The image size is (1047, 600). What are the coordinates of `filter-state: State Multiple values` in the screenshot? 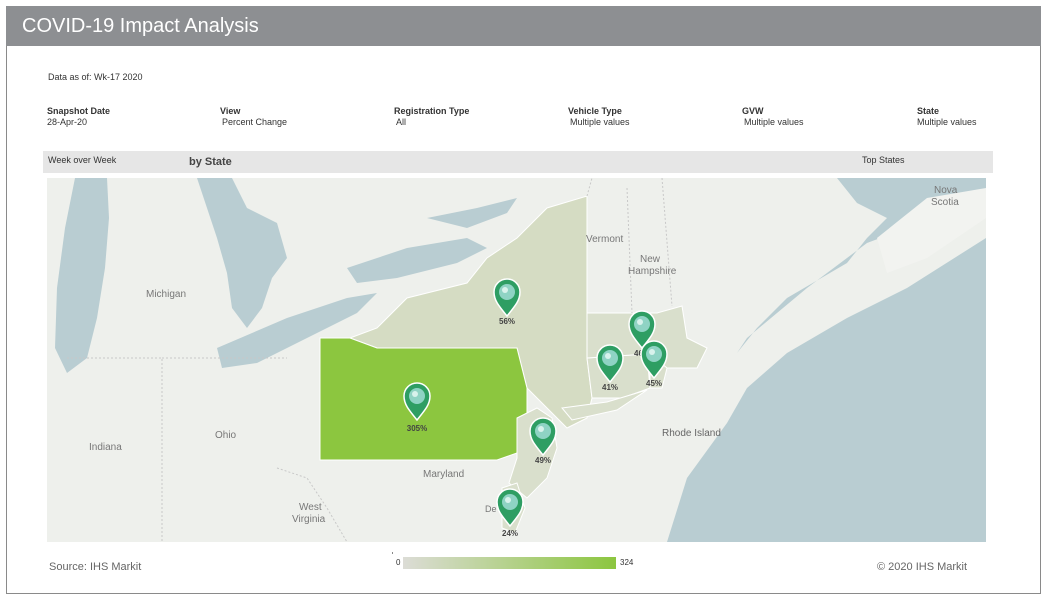 It's located at (947, 117).